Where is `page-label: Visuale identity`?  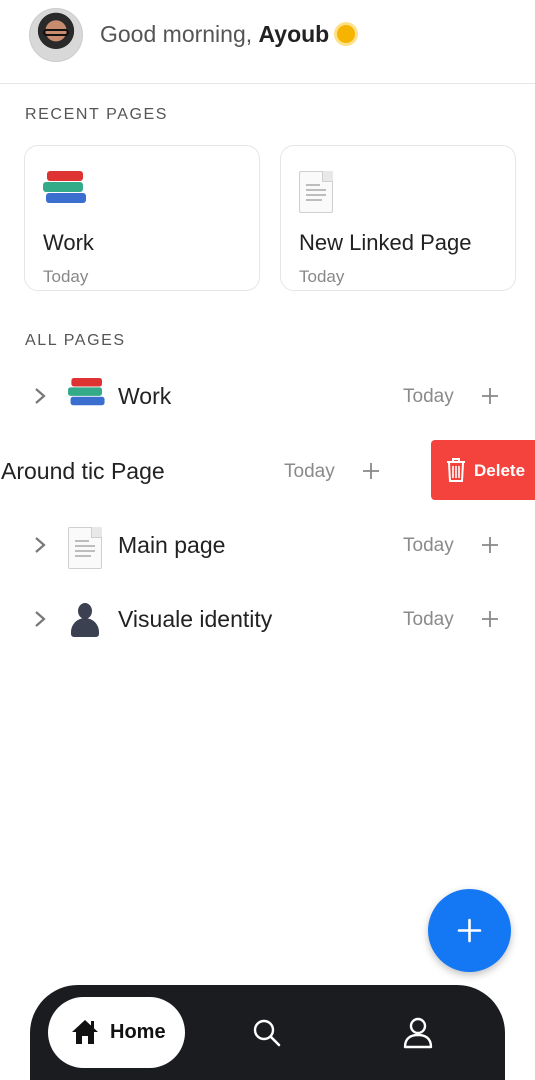 page-label: Visuale identity is located at coordinates (195, 619).